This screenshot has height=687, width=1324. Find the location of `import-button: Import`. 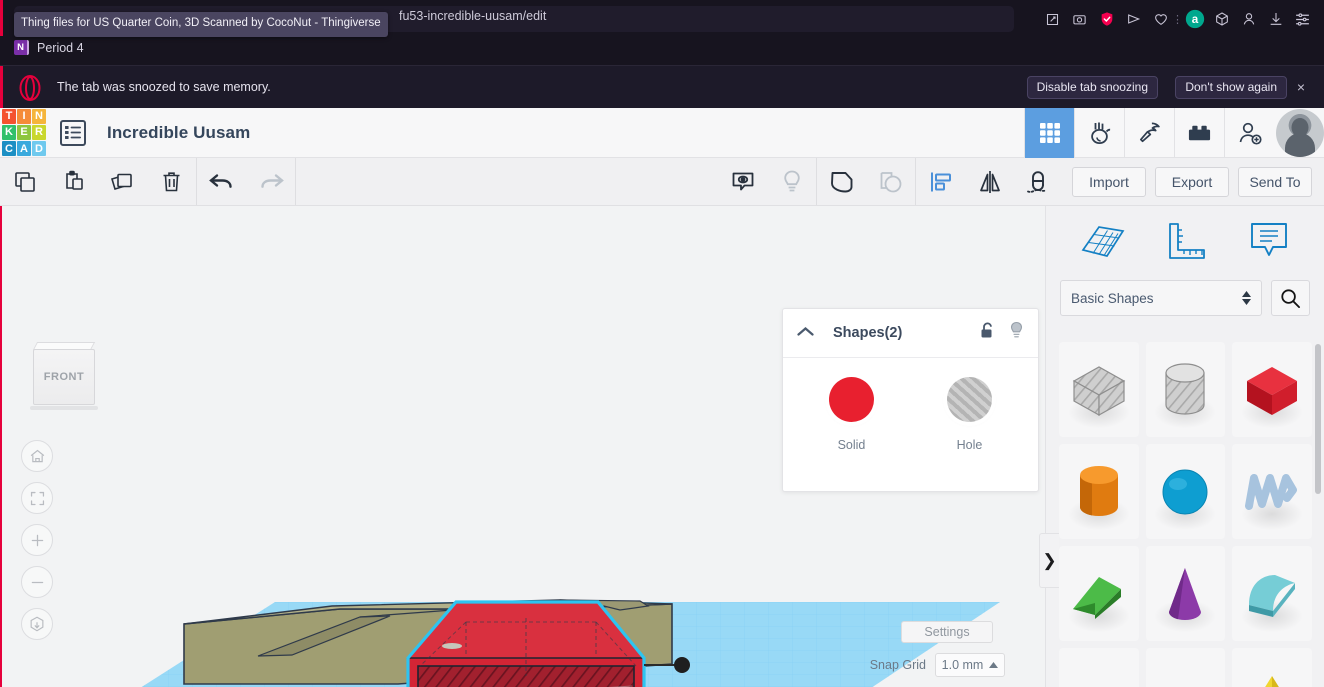

import-button: Import is located at coordinates (1109, 181).